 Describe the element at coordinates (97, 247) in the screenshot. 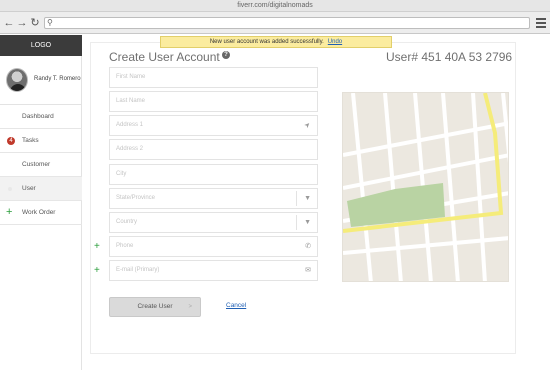

I see `add-phone-plus-icon: +` at that location.